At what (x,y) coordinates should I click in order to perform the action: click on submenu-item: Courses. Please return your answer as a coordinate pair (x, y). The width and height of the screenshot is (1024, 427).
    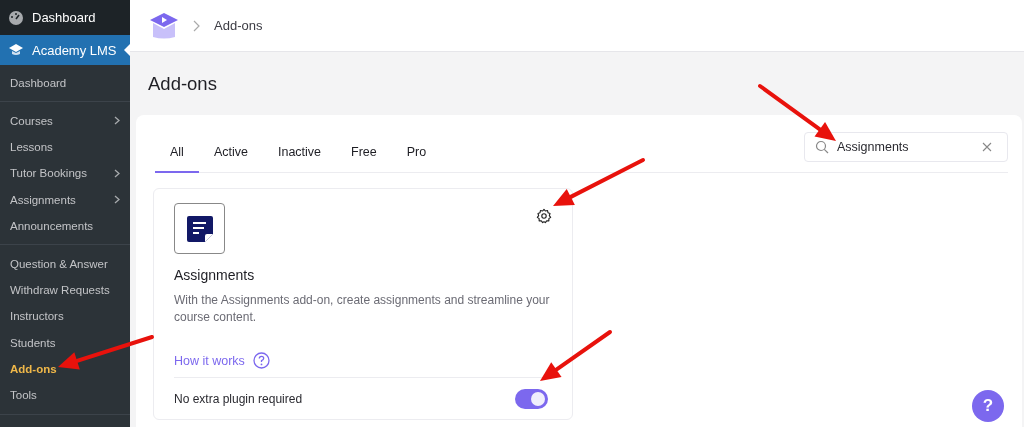
    Looking at the image, I should click on (65, 120).